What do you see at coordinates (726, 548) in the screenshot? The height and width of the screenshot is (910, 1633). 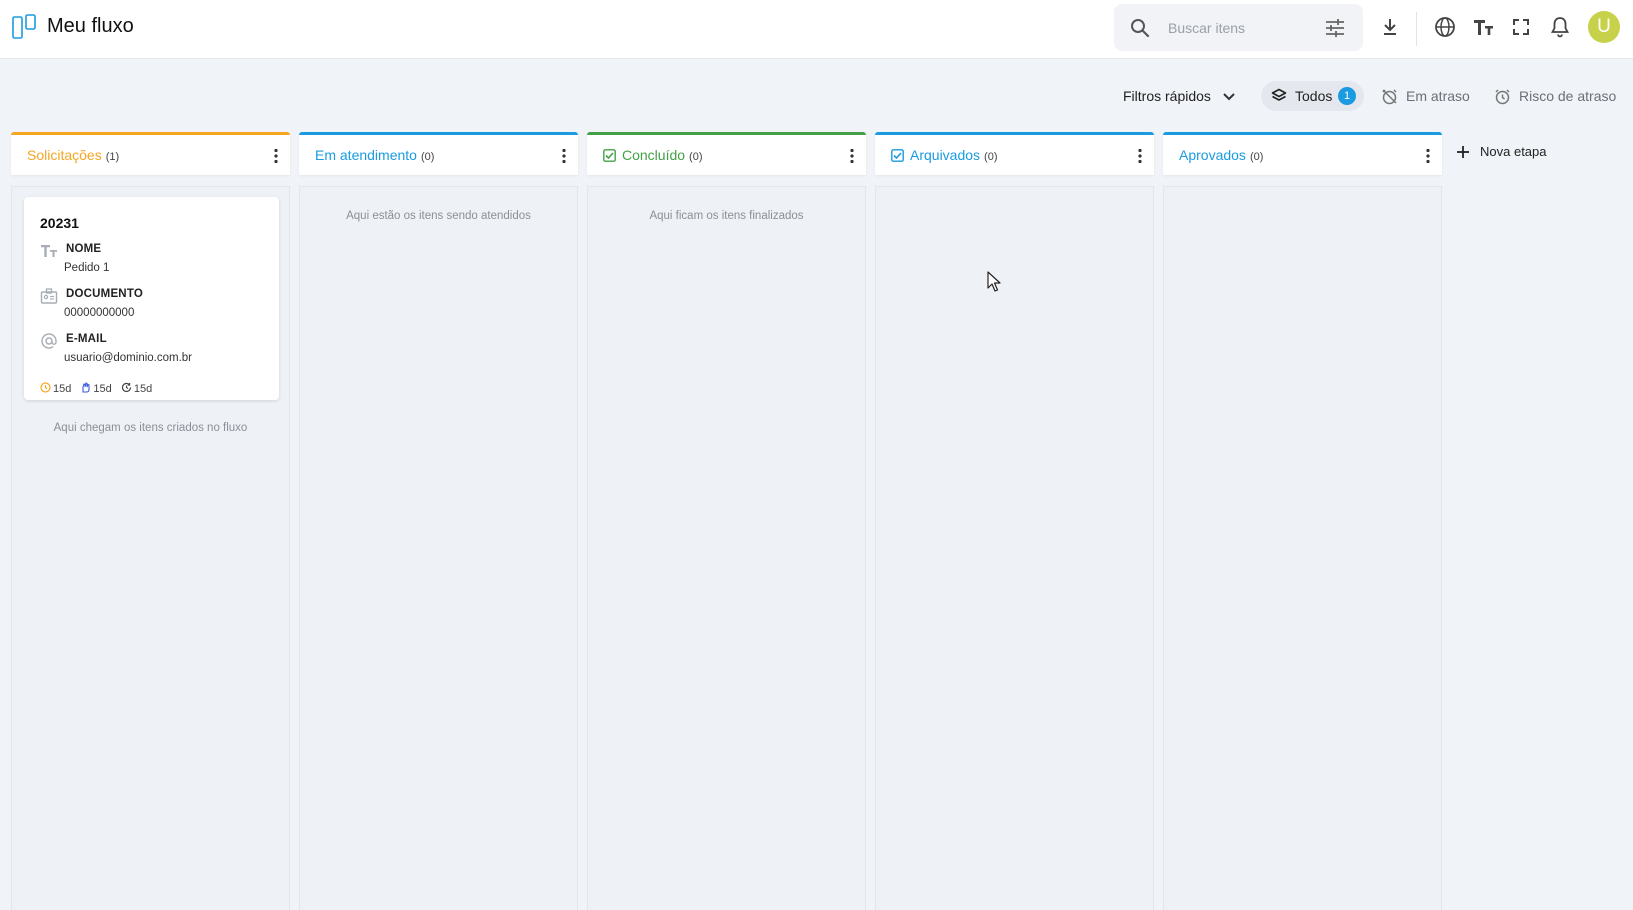 I see `column-body-concluido: Aqui ficam os itens finalizados` at bounding box center [726, 548].